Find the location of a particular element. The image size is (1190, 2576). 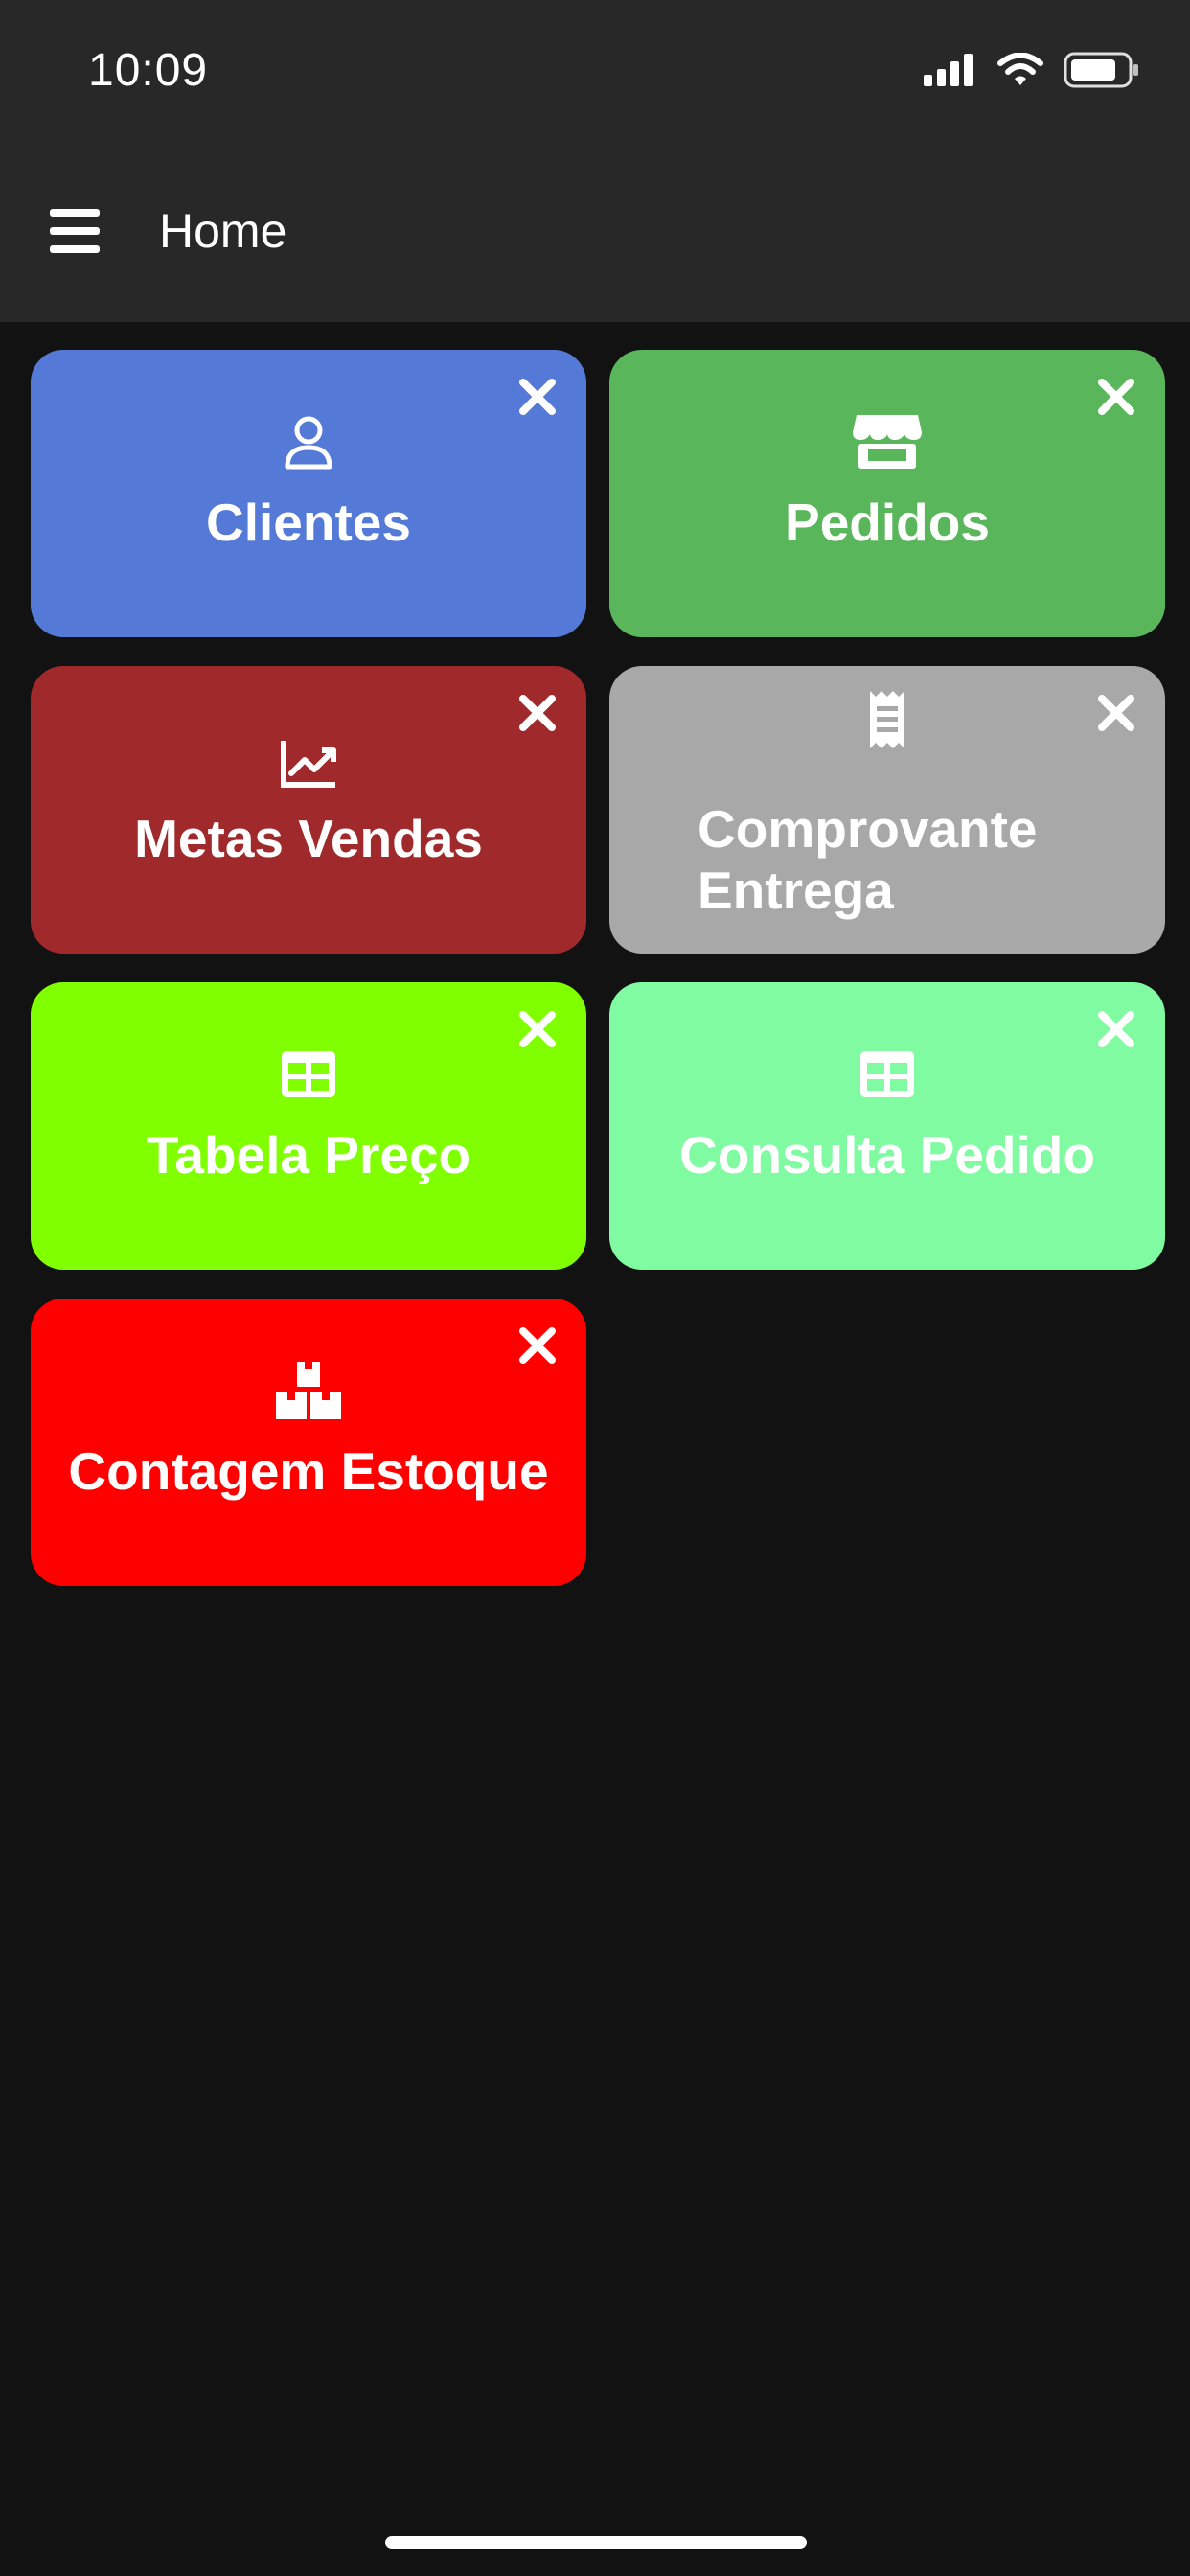

status-icons is located at coordinates (1032, 70).